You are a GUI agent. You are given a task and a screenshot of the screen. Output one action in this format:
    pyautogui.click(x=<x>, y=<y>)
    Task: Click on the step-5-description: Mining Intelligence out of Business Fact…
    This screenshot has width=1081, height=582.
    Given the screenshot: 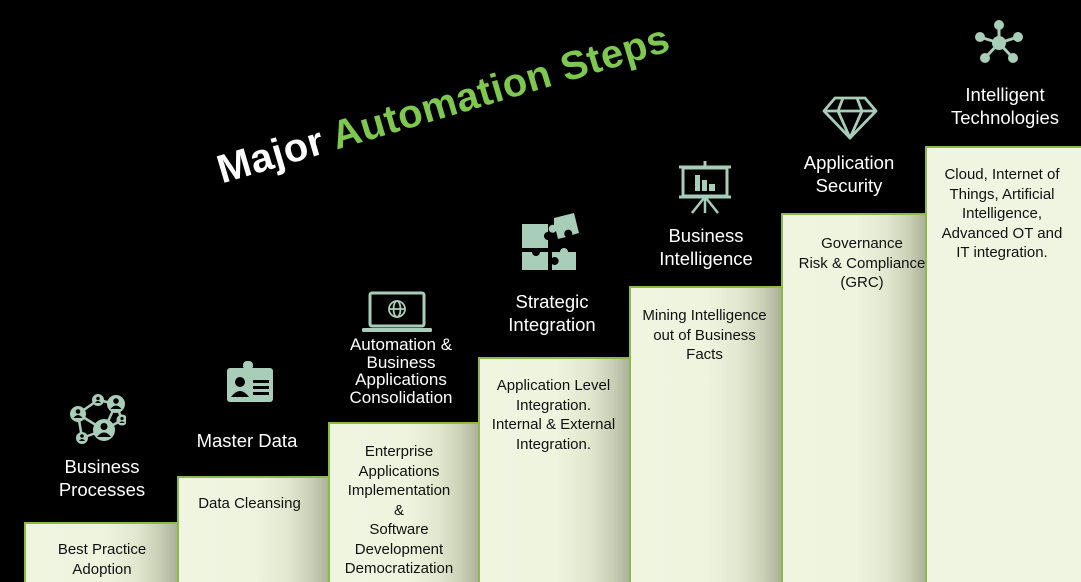 What is the action you would take?
    pyautogui.click(x=704, y=335)
    